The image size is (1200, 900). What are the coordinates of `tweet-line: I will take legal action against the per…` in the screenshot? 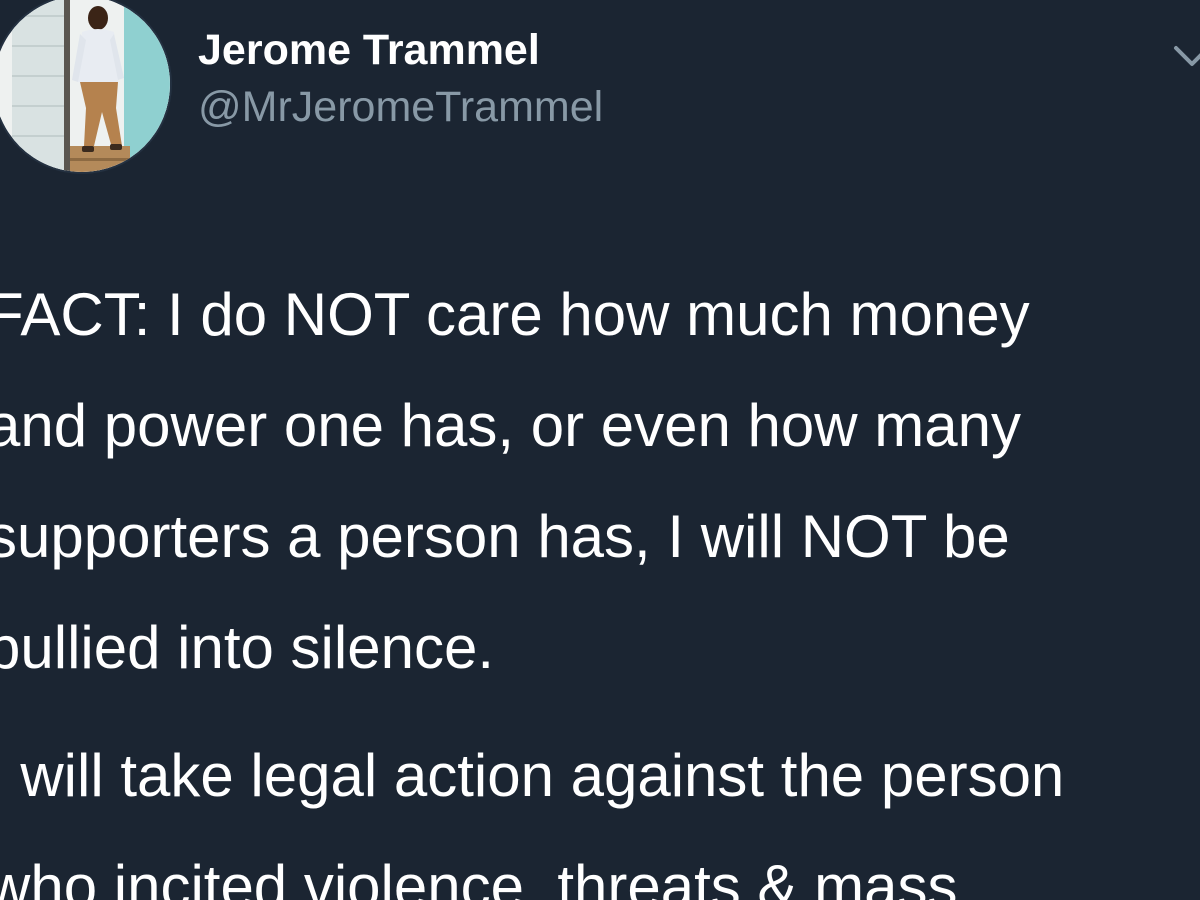 It's located at (532, 775).